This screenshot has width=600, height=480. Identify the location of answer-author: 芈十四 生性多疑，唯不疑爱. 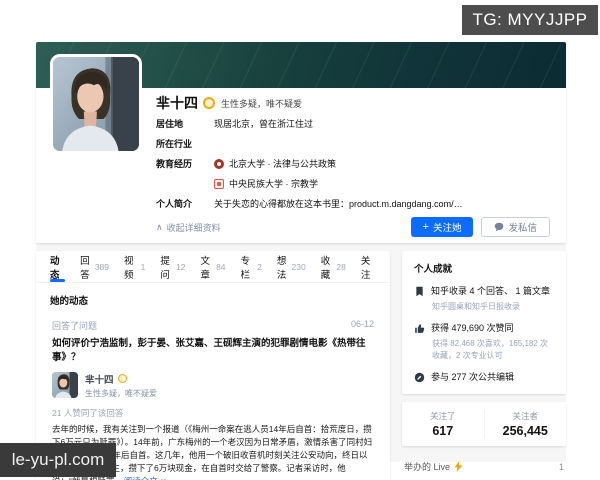
(213, 385).